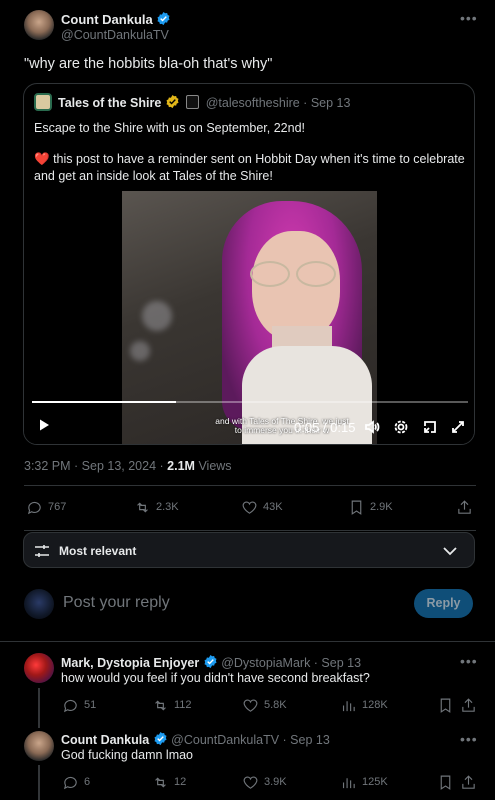 The width and height of the screenshot is (495, 800). Describe the element at coordinates (105, 740) in the screenshot. I see `reply-author-name: Count Dankula` at that location.